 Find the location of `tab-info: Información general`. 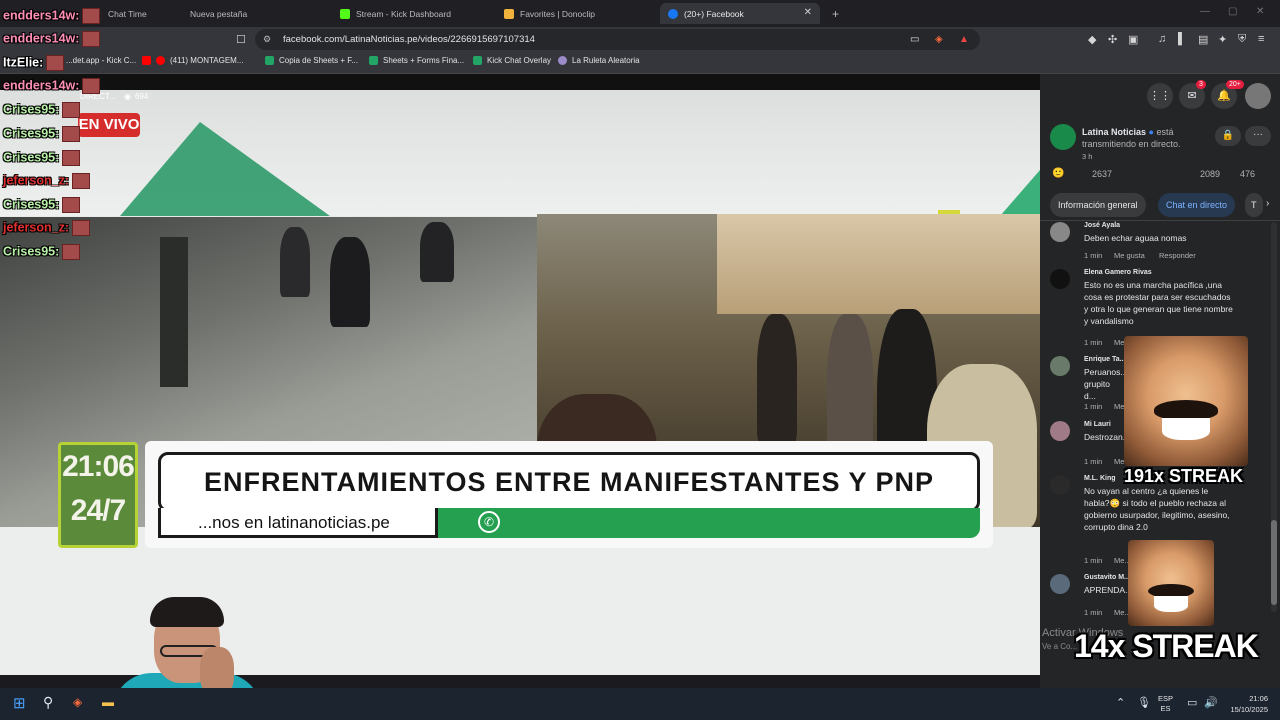

tab-info: Información general is located at coordinates (1098, 205).